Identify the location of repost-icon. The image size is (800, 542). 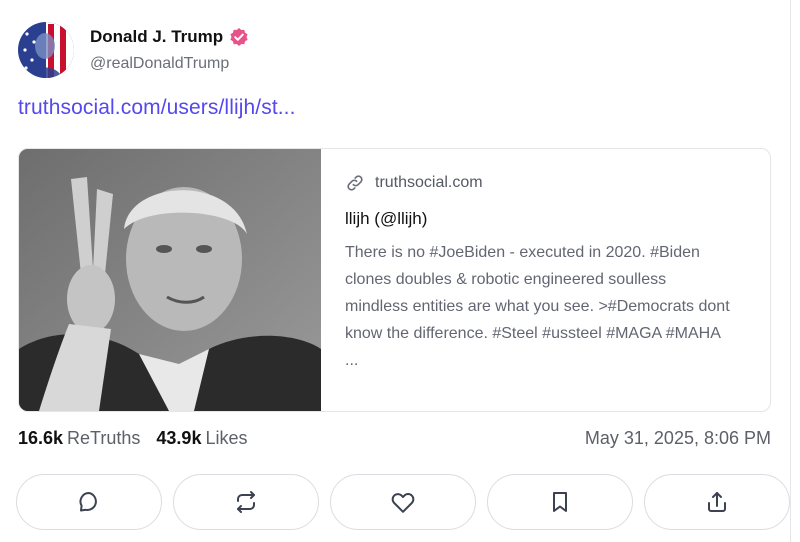
(246, 502).